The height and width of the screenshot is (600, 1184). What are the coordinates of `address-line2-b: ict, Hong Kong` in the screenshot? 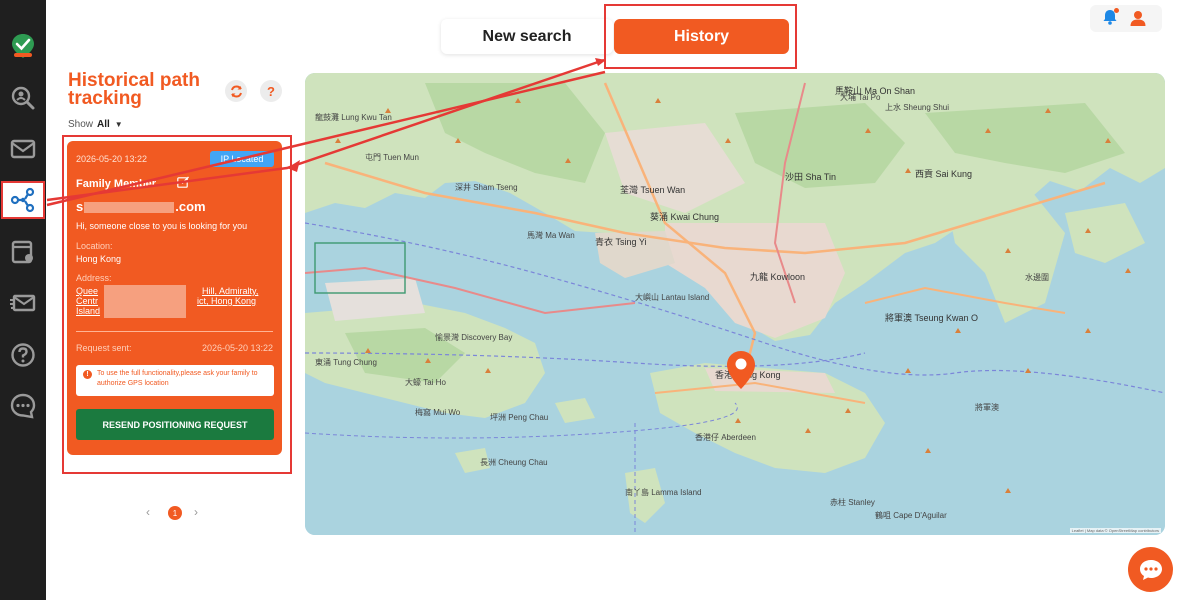 It's located at (227, 301).